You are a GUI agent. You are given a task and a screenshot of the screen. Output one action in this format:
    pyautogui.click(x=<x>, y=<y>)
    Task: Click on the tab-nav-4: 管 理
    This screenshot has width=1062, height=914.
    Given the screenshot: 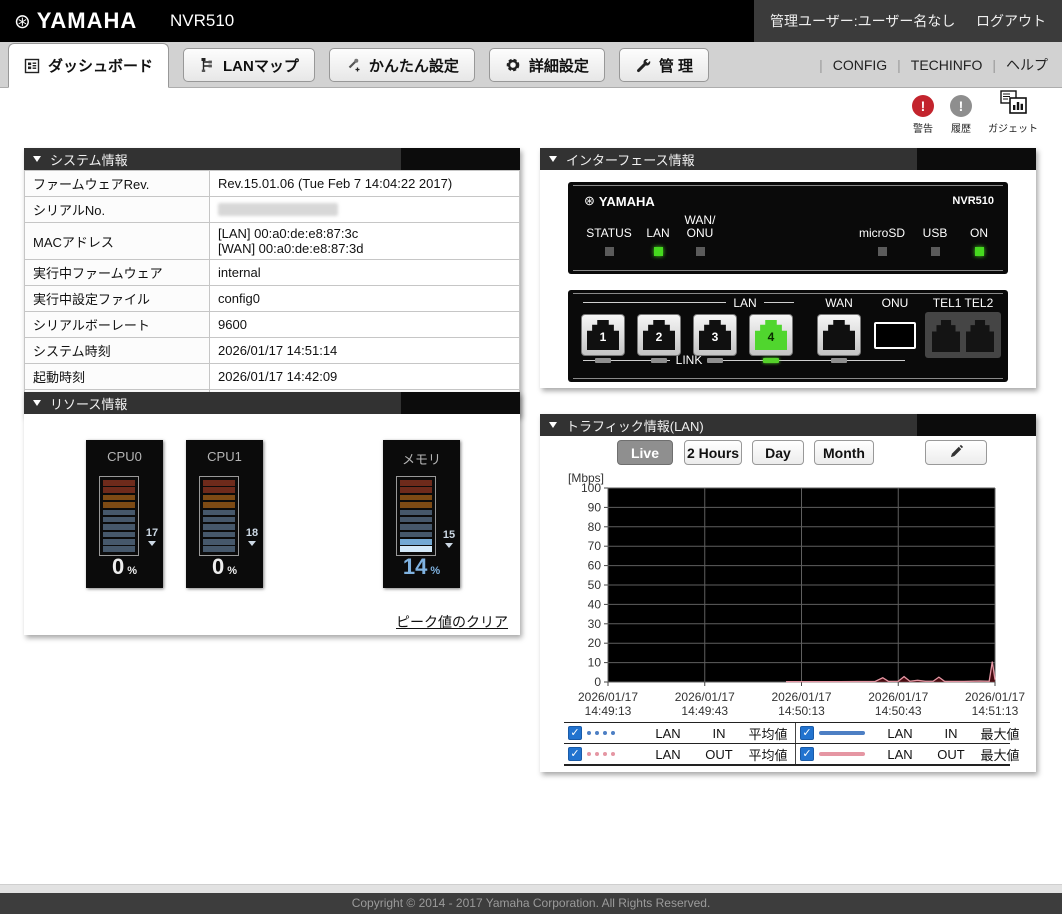 What is the action you would take?
    pyautogui.click(x=664, y=65)
    